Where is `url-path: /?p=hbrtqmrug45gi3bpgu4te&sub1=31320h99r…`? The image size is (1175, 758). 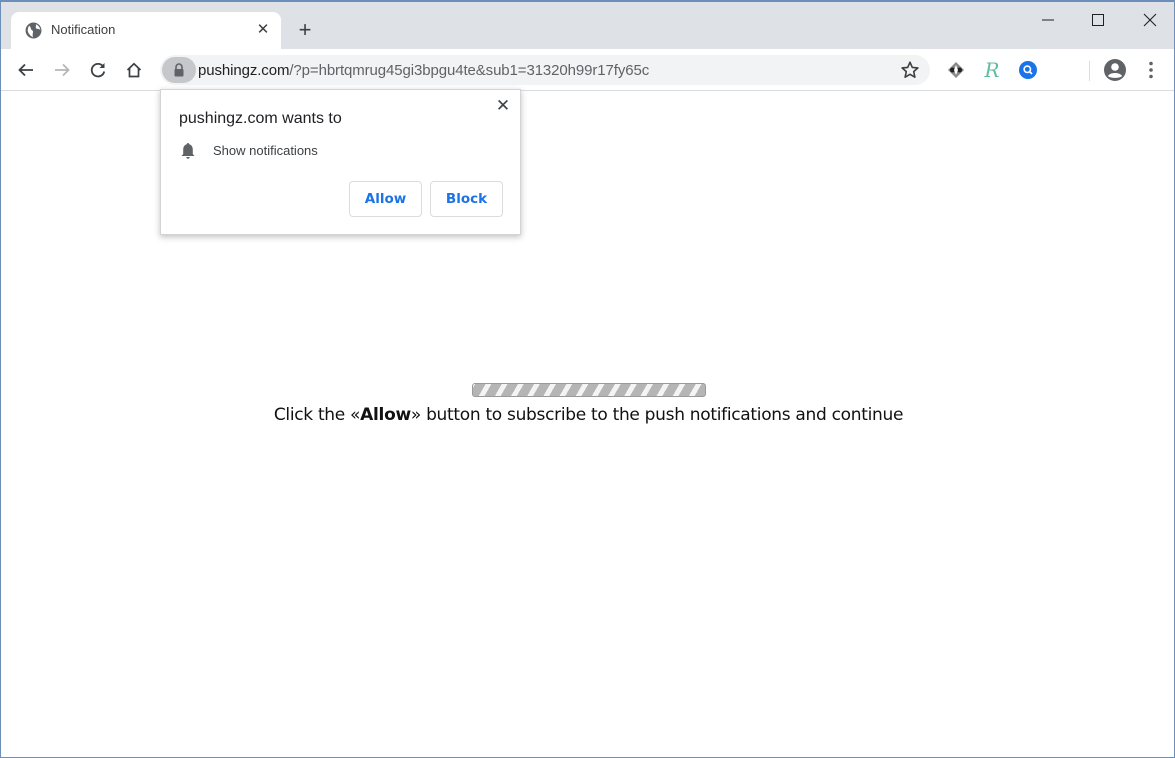 url-path: /?p=hbrtqmrug45gi3bpgu4te&sub1=31320h99r… is located at coordinates (469, 70).